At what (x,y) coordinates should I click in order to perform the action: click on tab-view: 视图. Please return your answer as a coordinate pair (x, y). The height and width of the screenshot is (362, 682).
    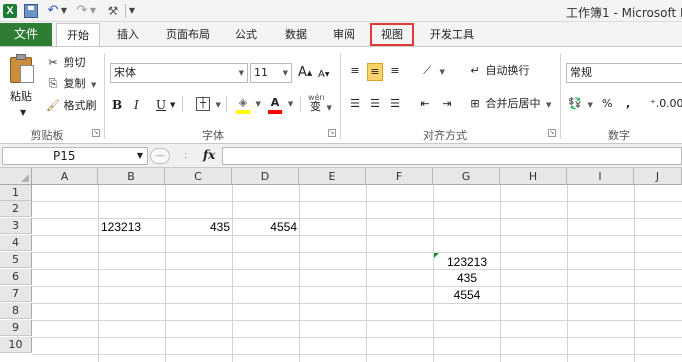
    Looking at the image, I should click on (392, 34).